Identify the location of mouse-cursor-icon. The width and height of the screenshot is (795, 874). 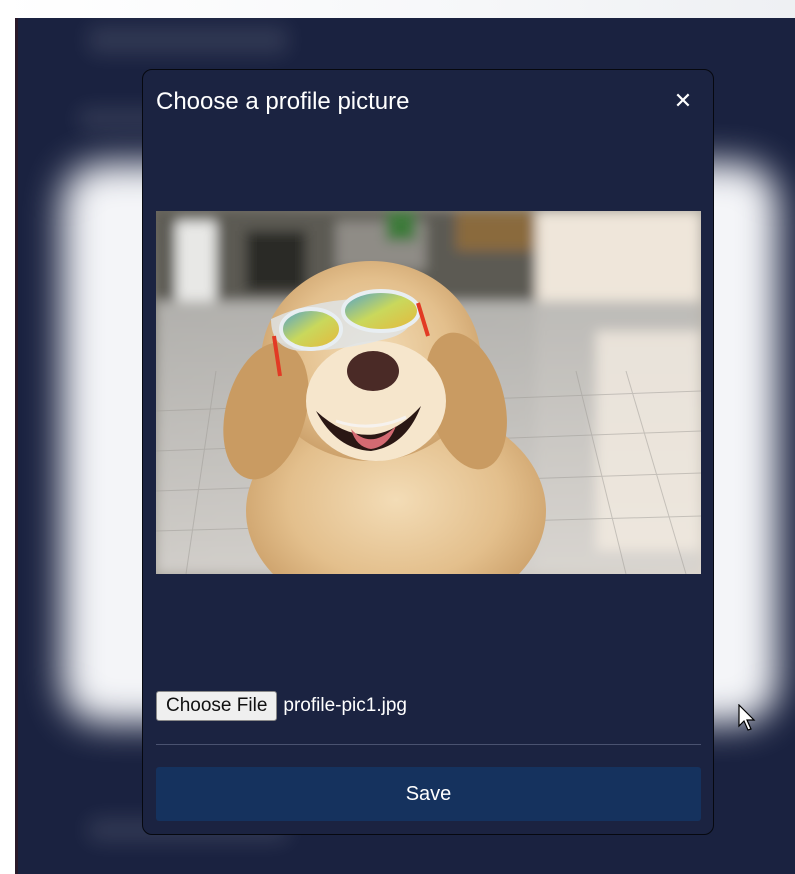
(747, 717).